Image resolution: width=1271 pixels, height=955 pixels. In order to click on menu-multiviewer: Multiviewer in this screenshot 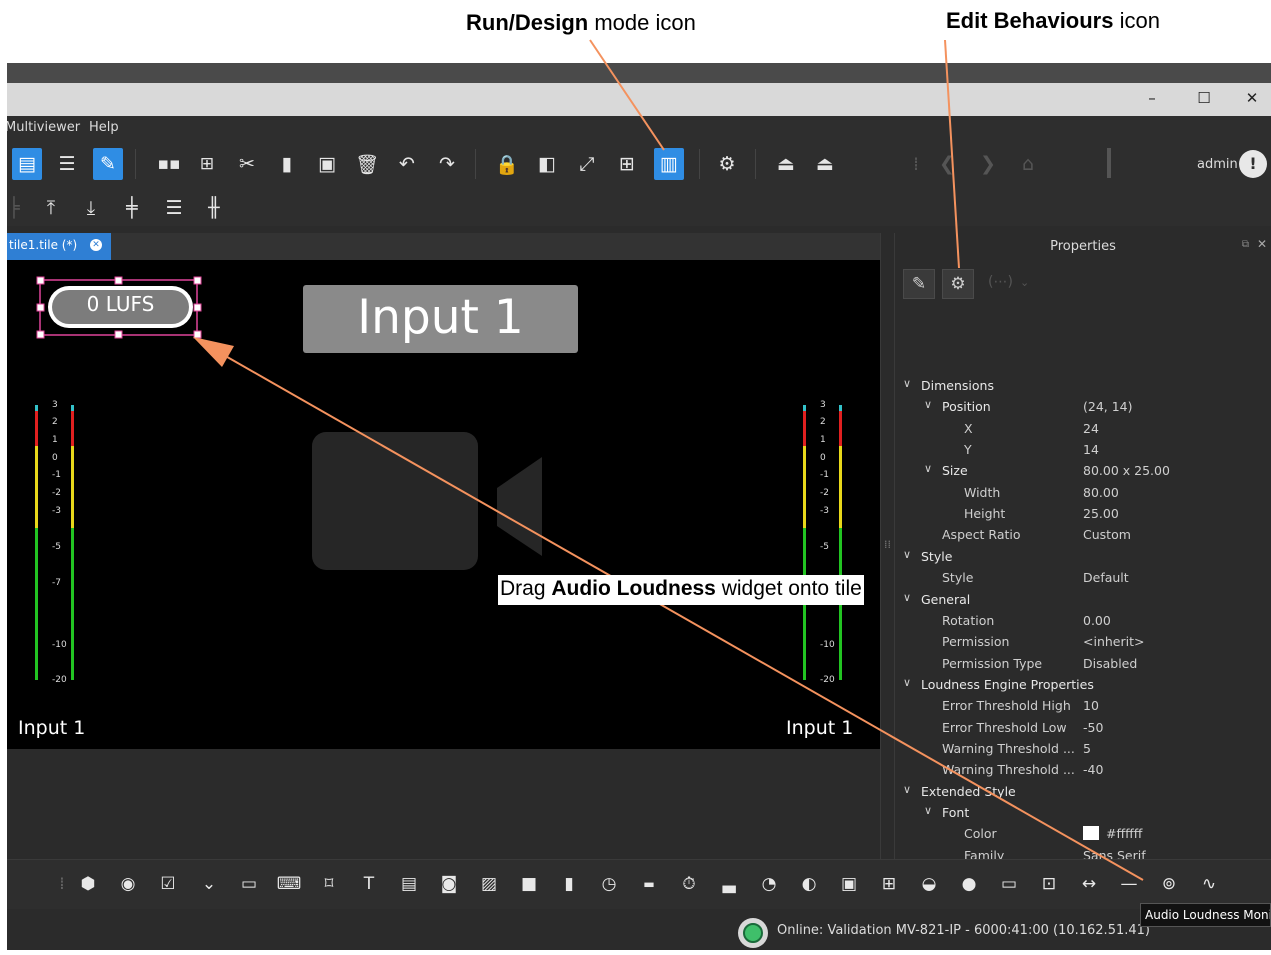, I will do `click(43, 127)`.